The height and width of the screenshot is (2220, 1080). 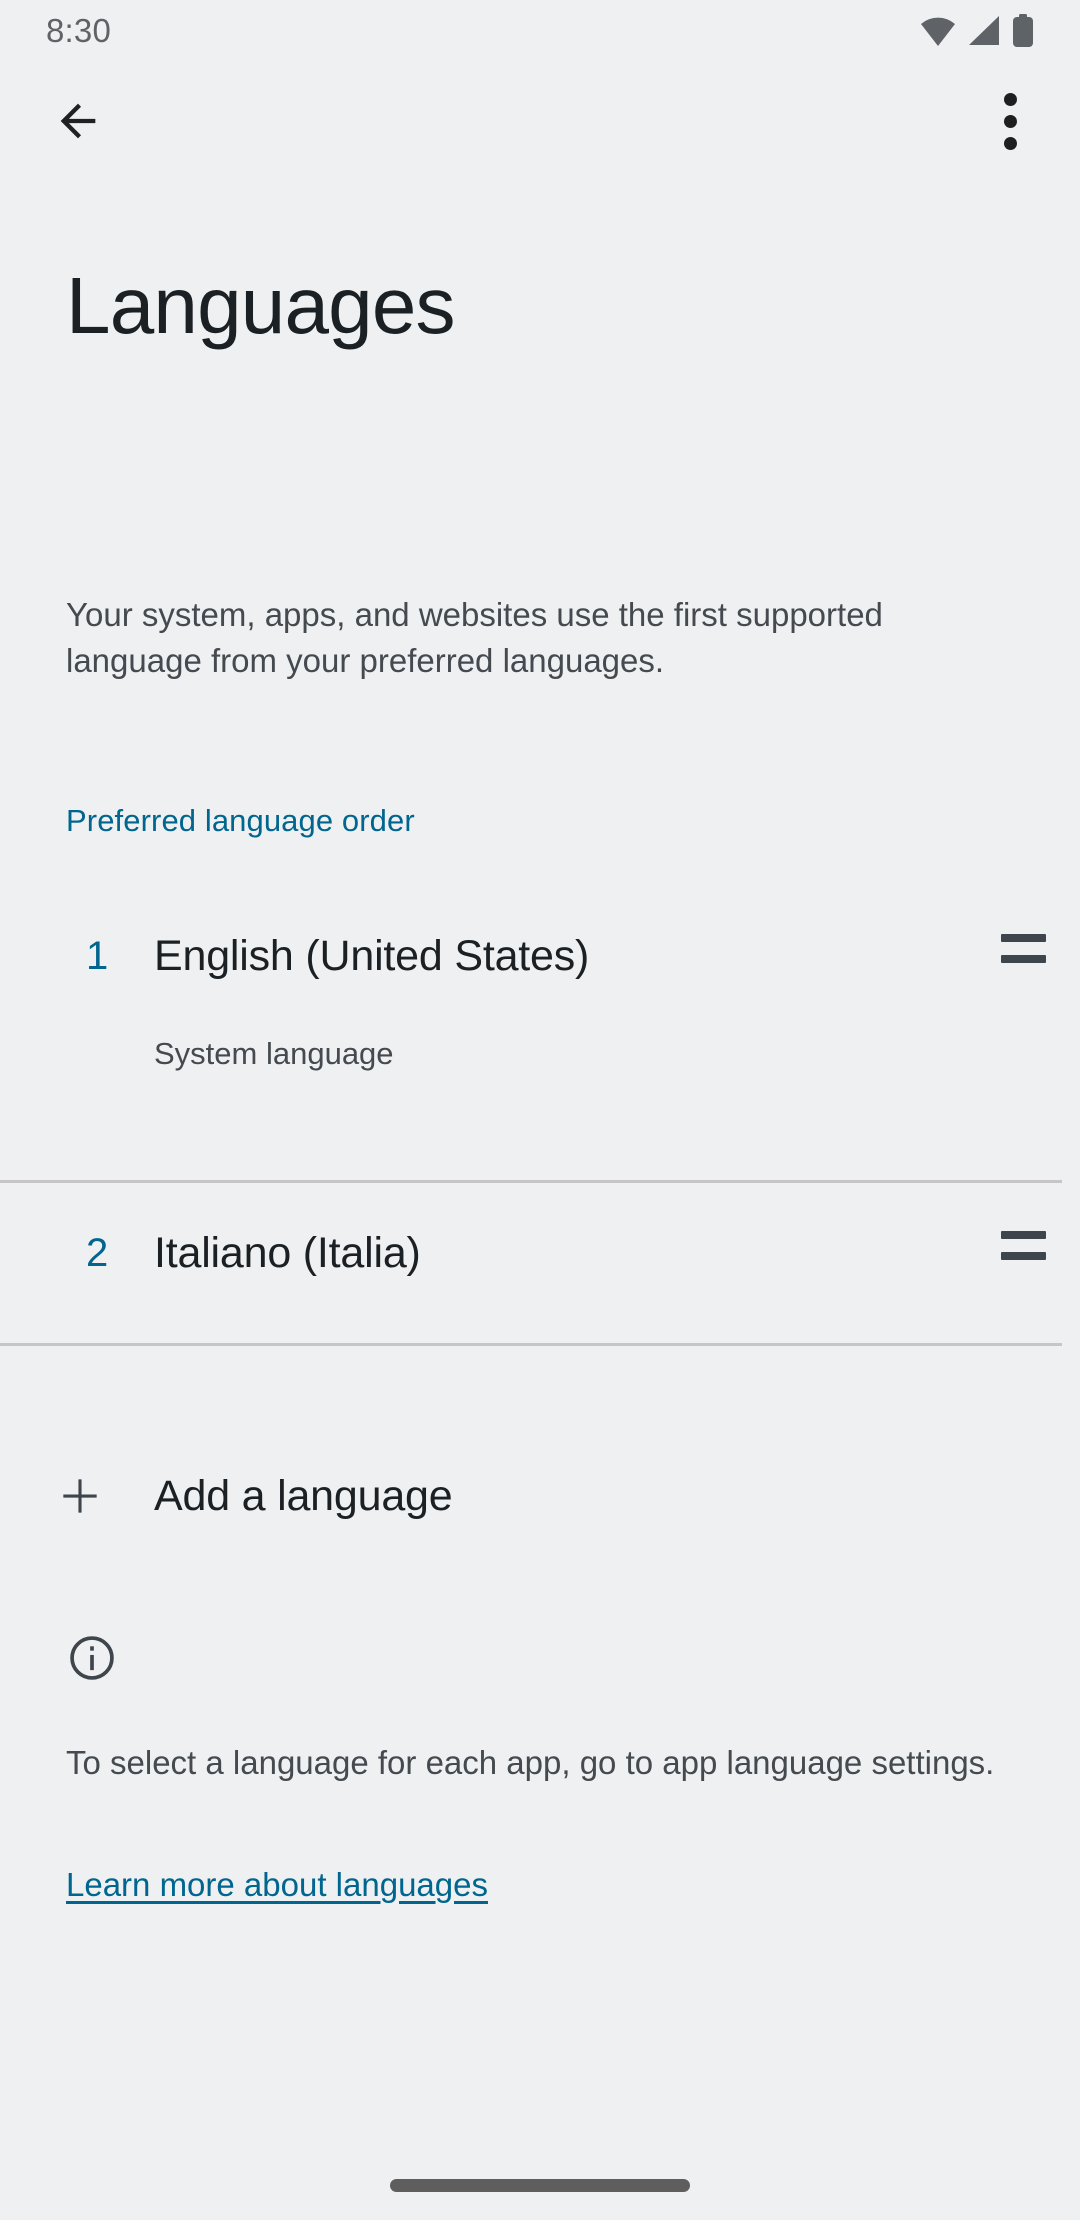 I want to click on gesture-nav-pill, so click(x=540, y=2185).